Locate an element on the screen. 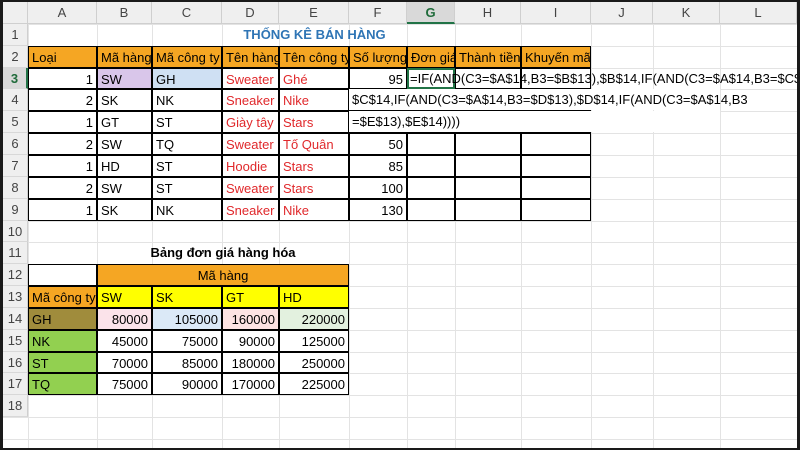  row-header-4: 4 is located at coordinates (15, 100).